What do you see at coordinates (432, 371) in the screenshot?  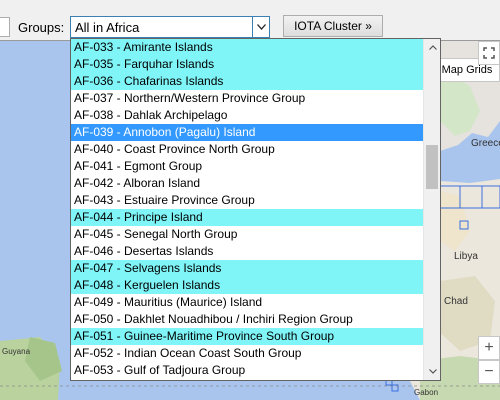 I see `scroll-down-icon` at bounding box center [432, 371].